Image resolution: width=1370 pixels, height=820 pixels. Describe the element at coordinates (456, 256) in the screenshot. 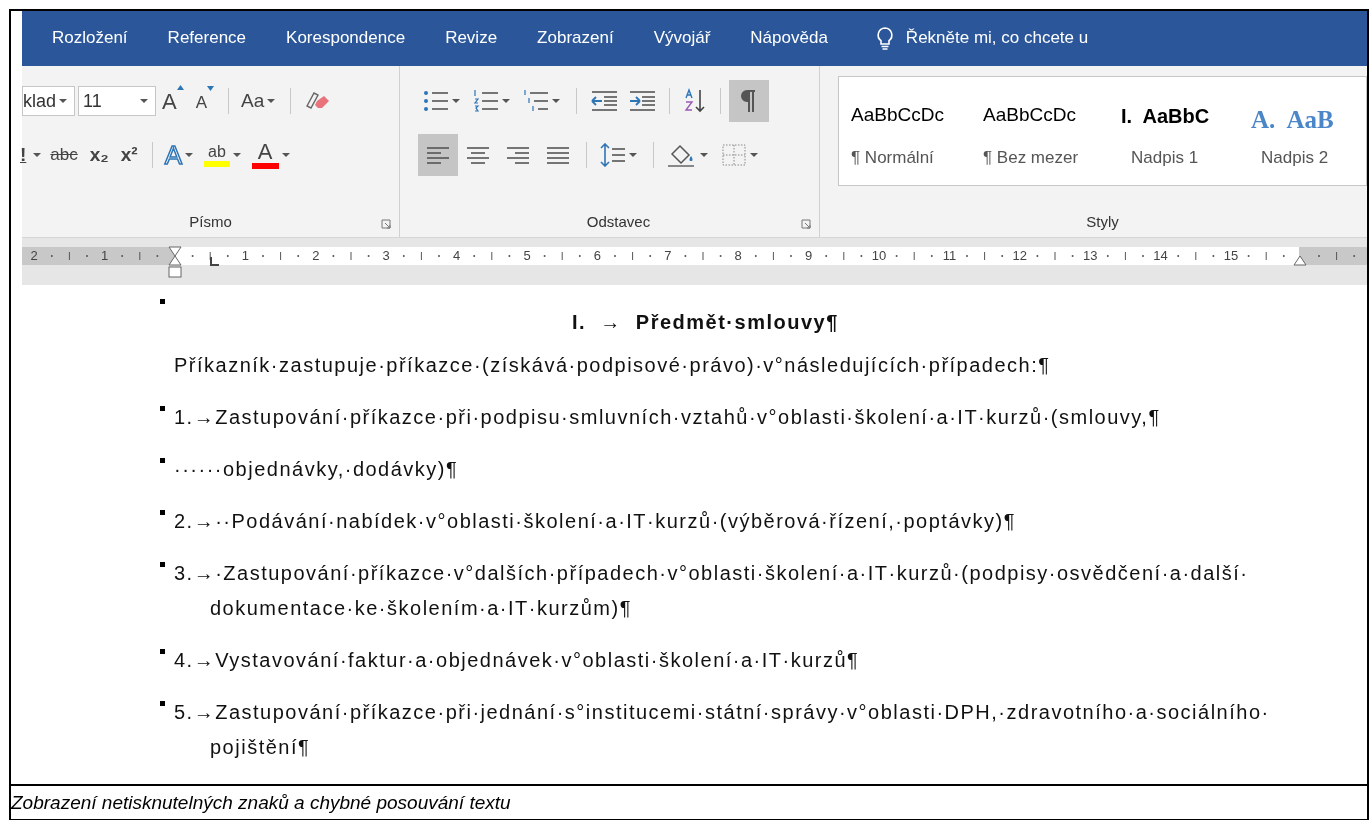

I see `ruler-number: 4` at that location.